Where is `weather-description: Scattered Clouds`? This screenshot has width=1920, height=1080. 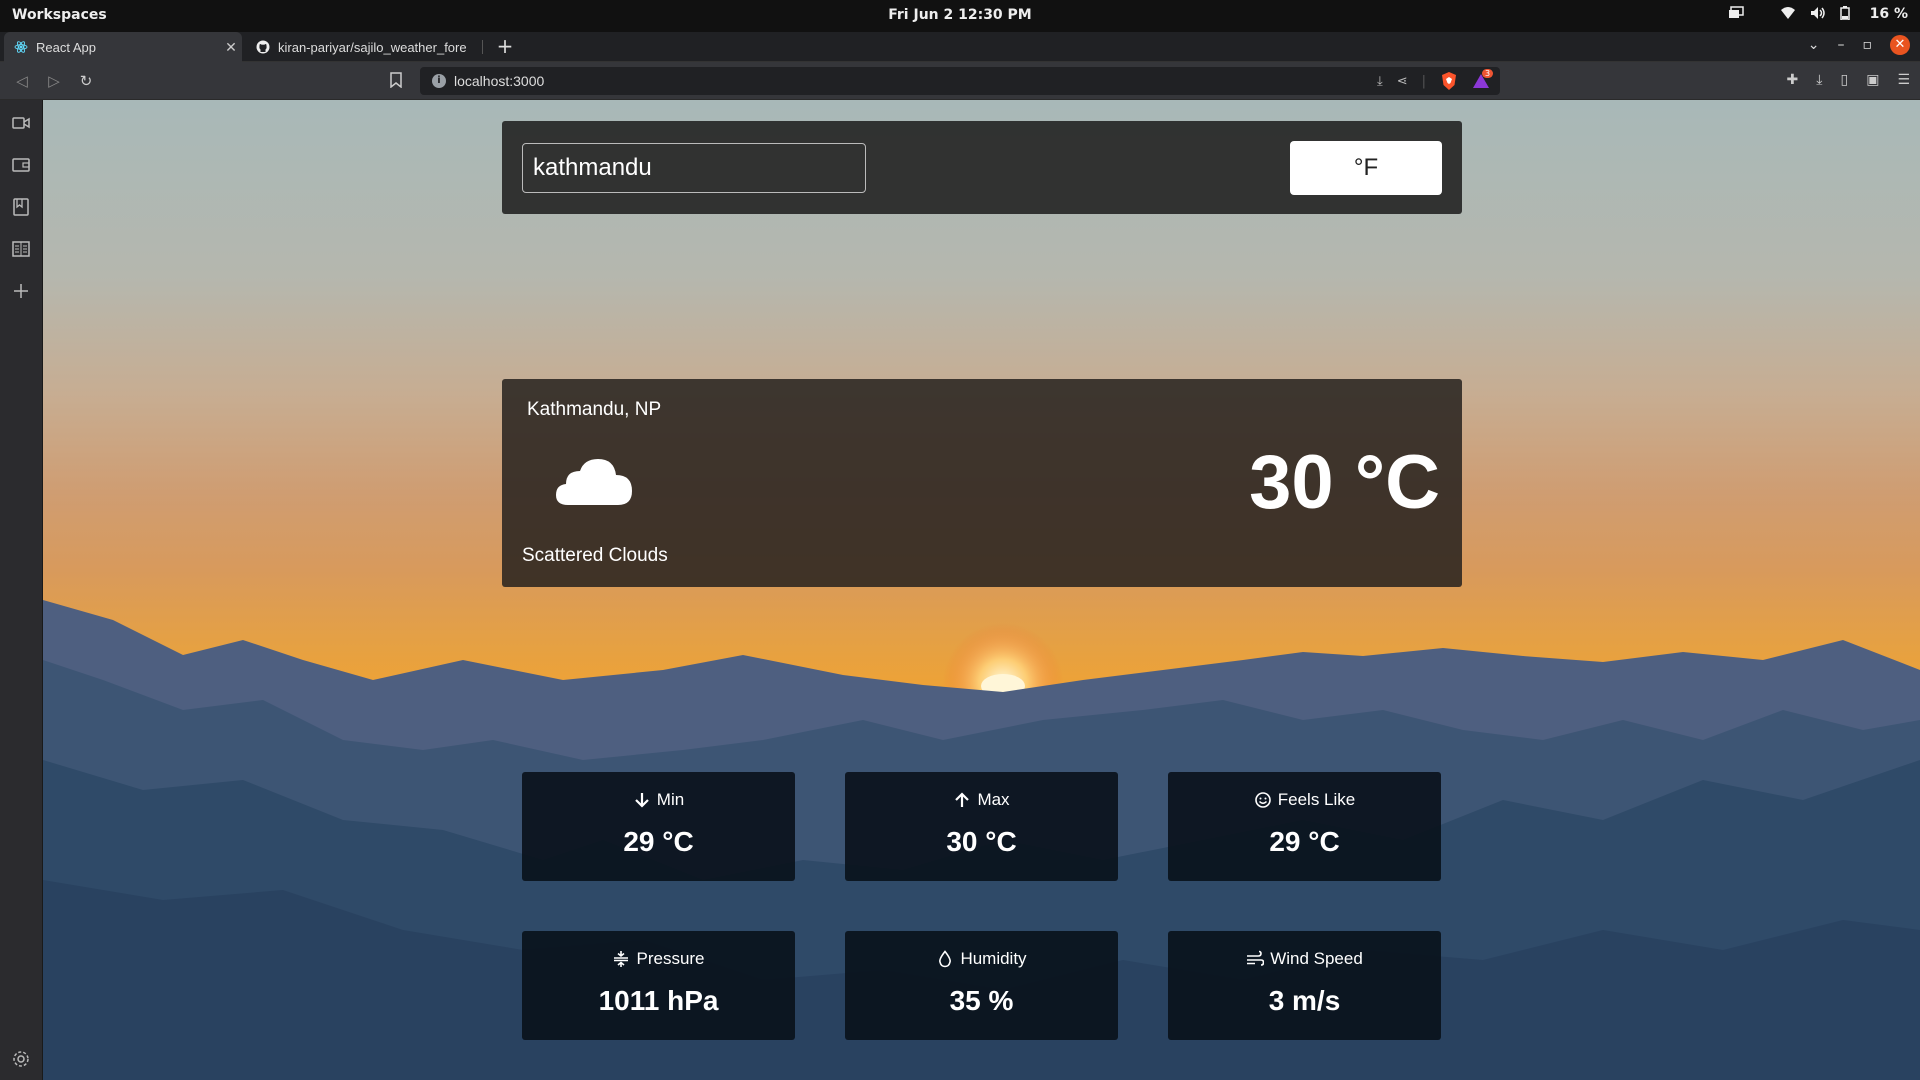
weather-description: Scattered Clouds is located at coordinates (595, 555).